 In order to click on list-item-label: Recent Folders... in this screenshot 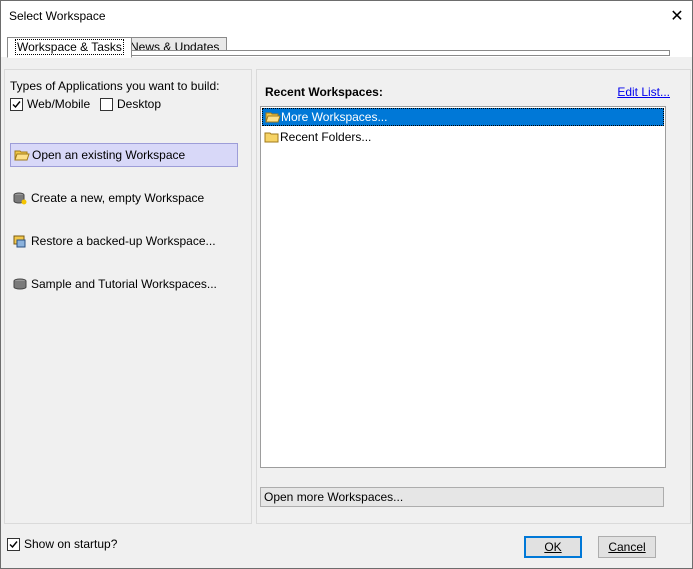, I will do `click(326, 137)`.